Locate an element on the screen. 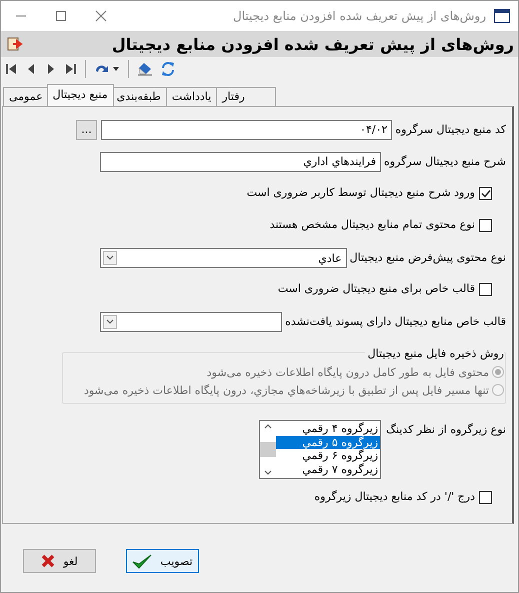 Image resolution: width=519 pixels, height=593 pixels. radio-label: تنها مسیر فایل پس از تطبیق با زیرشاخه‌هاي مجازي، درون پایگاه اطلاعات ذخیره می‌شود is located at coordinates (286, 390).